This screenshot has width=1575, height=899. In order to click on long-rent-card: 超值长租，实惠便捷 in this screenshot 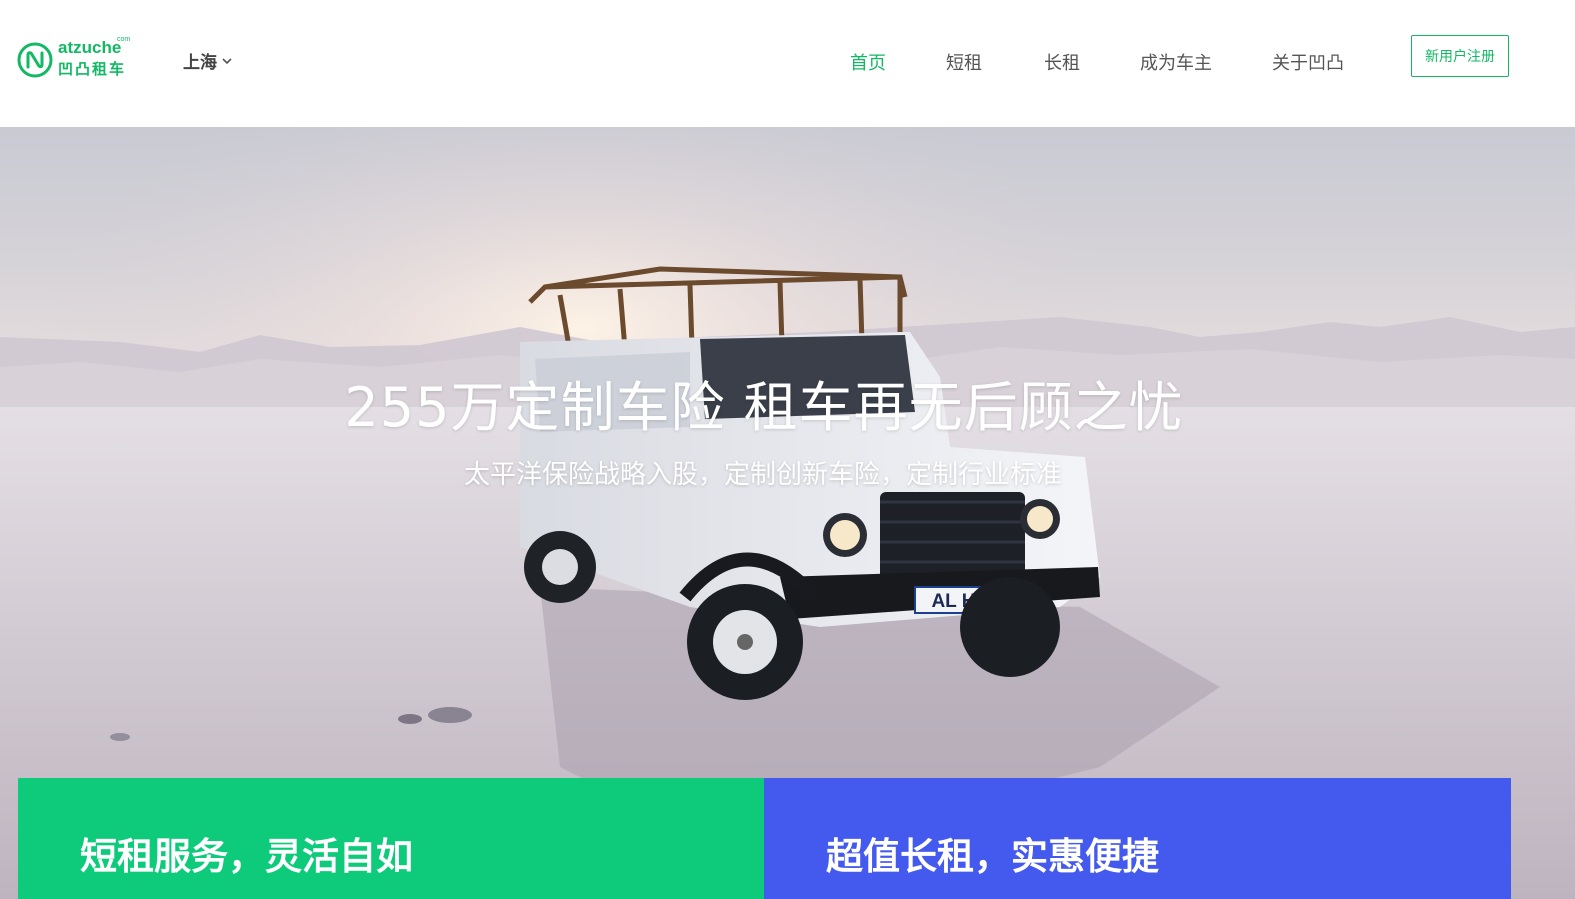, I will do `click(1137, 838)`.